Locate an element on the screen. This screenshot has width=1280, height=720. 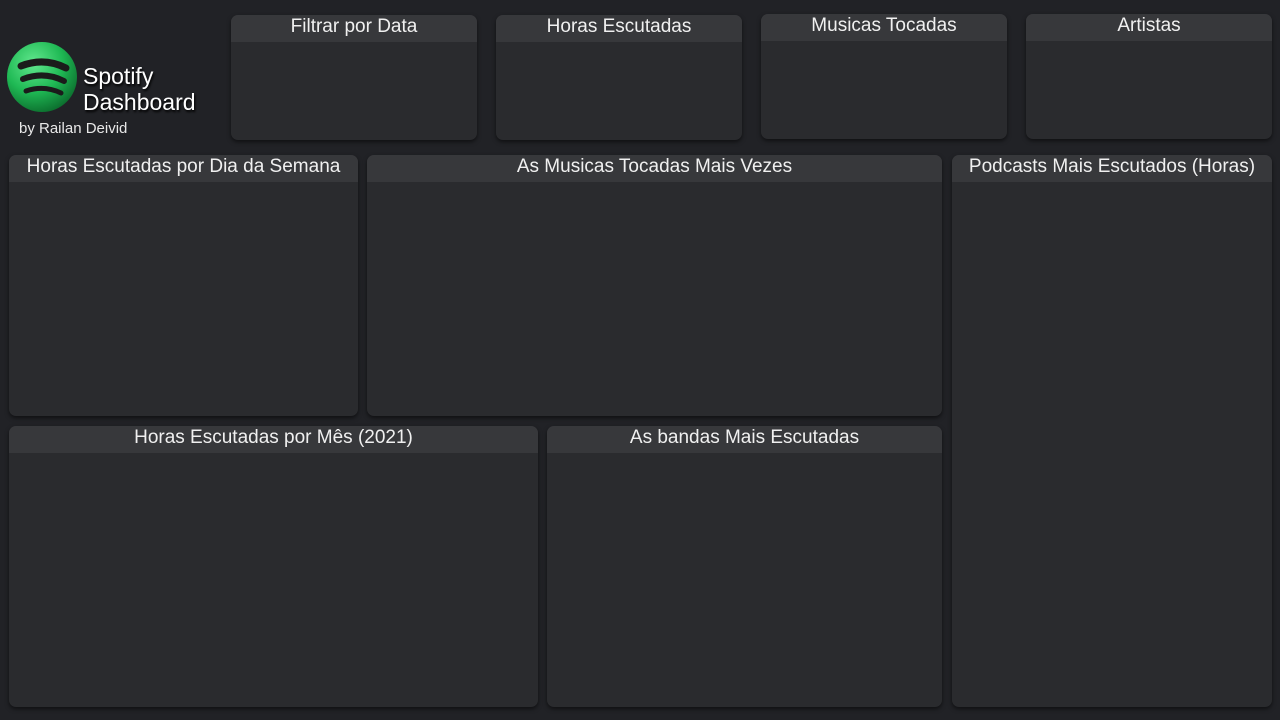
filter-date-title: Filtrar por Data is located at coordinates (354, 28).